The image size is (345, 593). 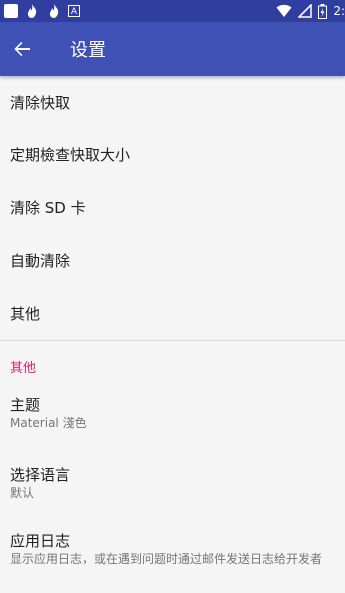 I want to click on pref-other: 其他, so click(x=172, y=313).